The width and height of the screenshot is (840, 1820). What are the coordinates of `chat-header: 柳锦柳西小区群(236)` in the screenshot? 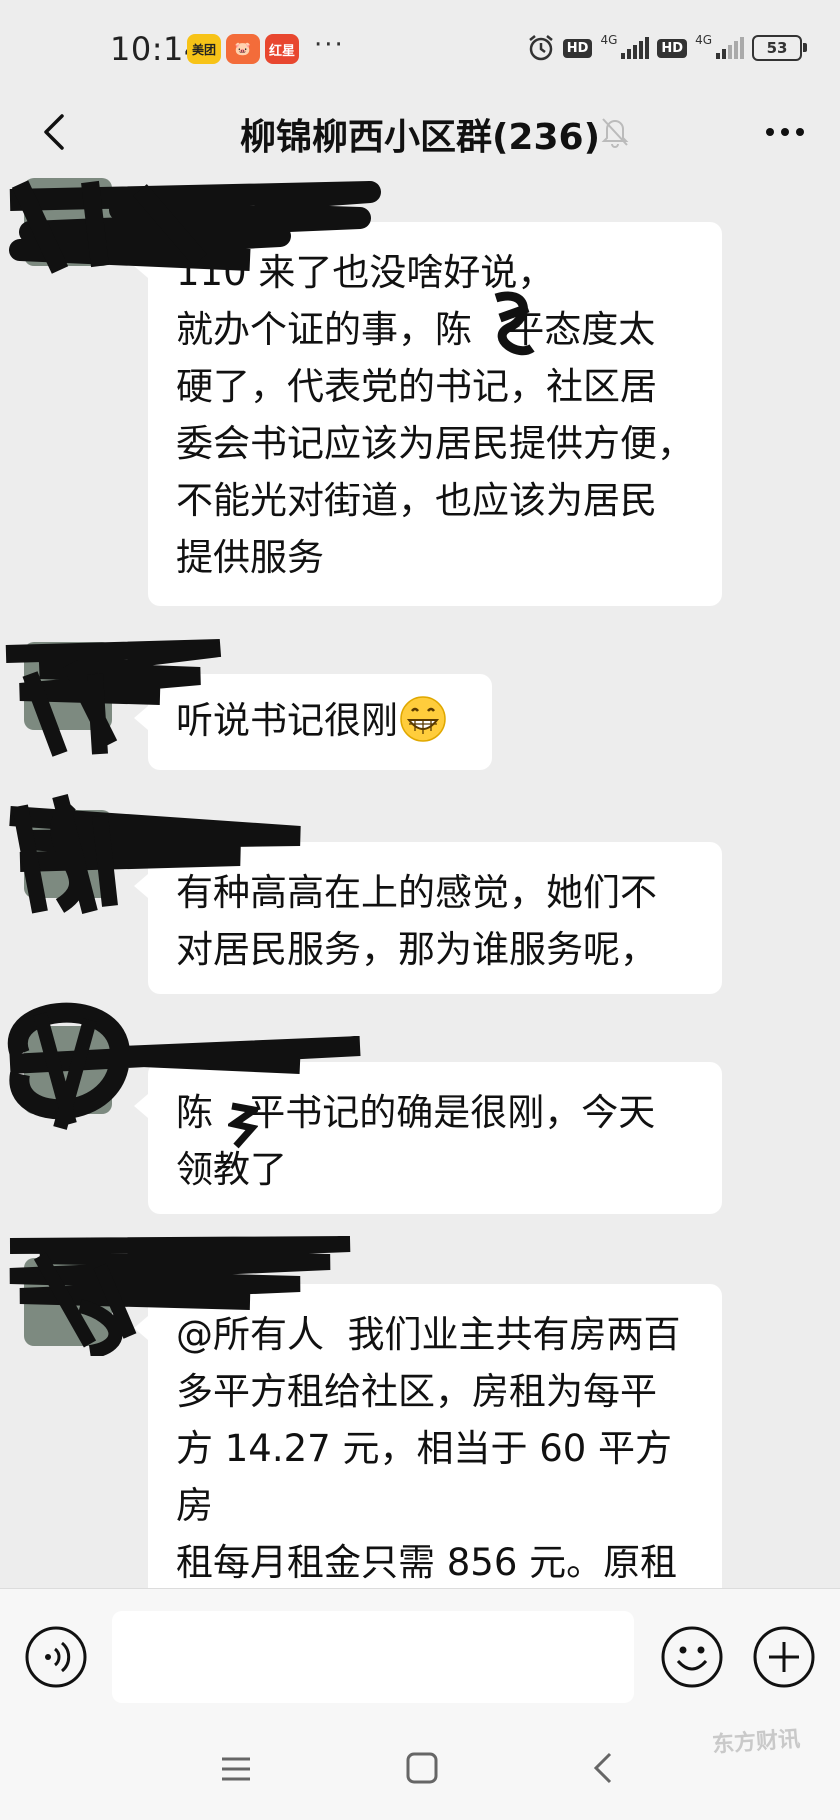 It's located at (420, 133).